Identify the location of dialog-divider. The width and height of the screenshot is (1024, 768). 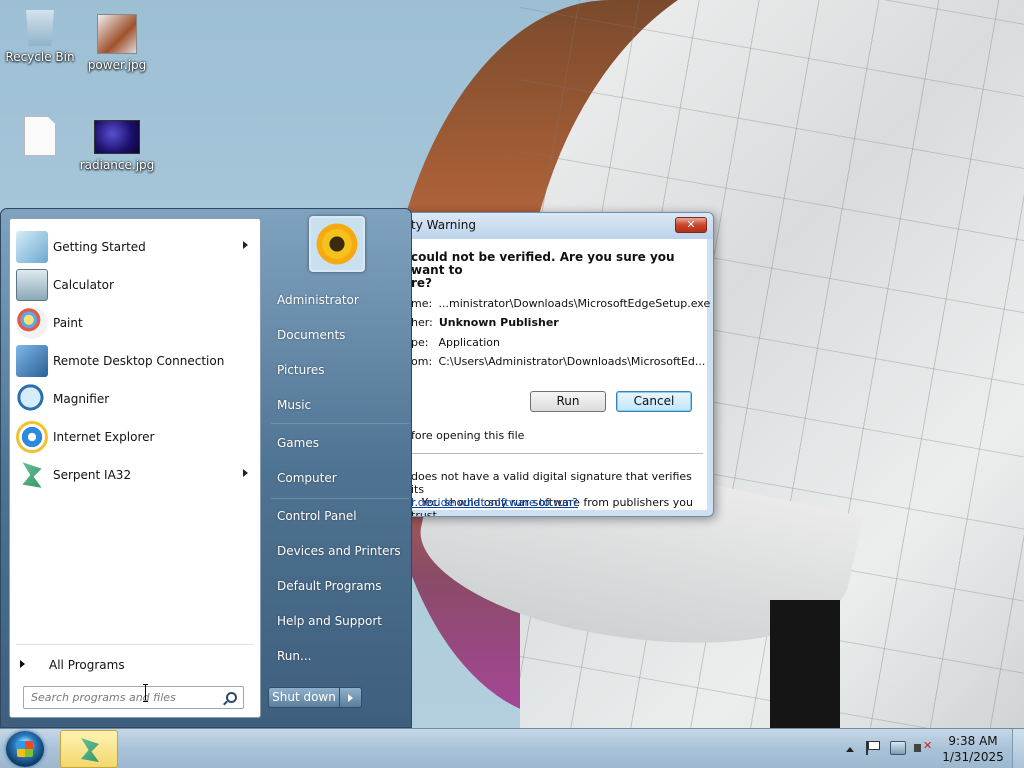
(557, 453).